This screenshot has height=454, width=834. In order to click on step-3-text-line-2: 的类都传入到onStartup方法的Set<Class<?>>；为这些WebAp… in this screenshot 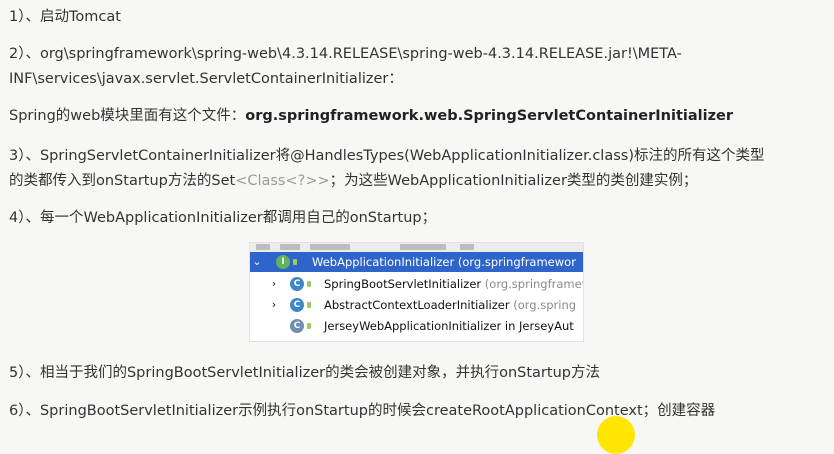, I will do `click(353, 179)`.